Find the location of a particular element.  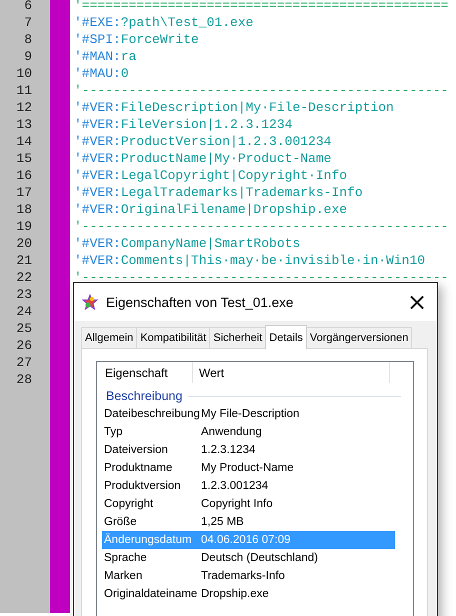

line-number: 15 is located at coordinates (24, 158).